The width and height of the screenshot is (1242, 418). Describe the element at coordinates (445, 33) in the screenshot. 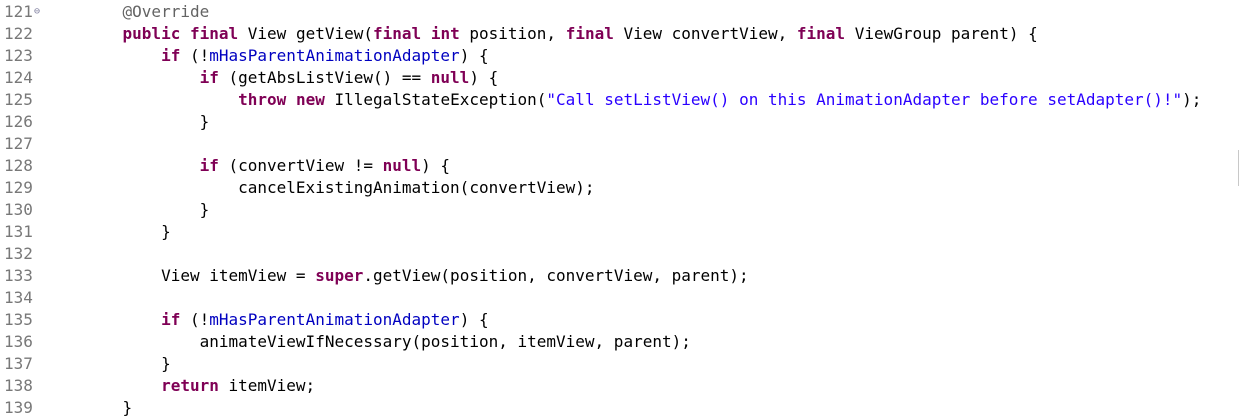

I see `keyword-token: int` at that location.